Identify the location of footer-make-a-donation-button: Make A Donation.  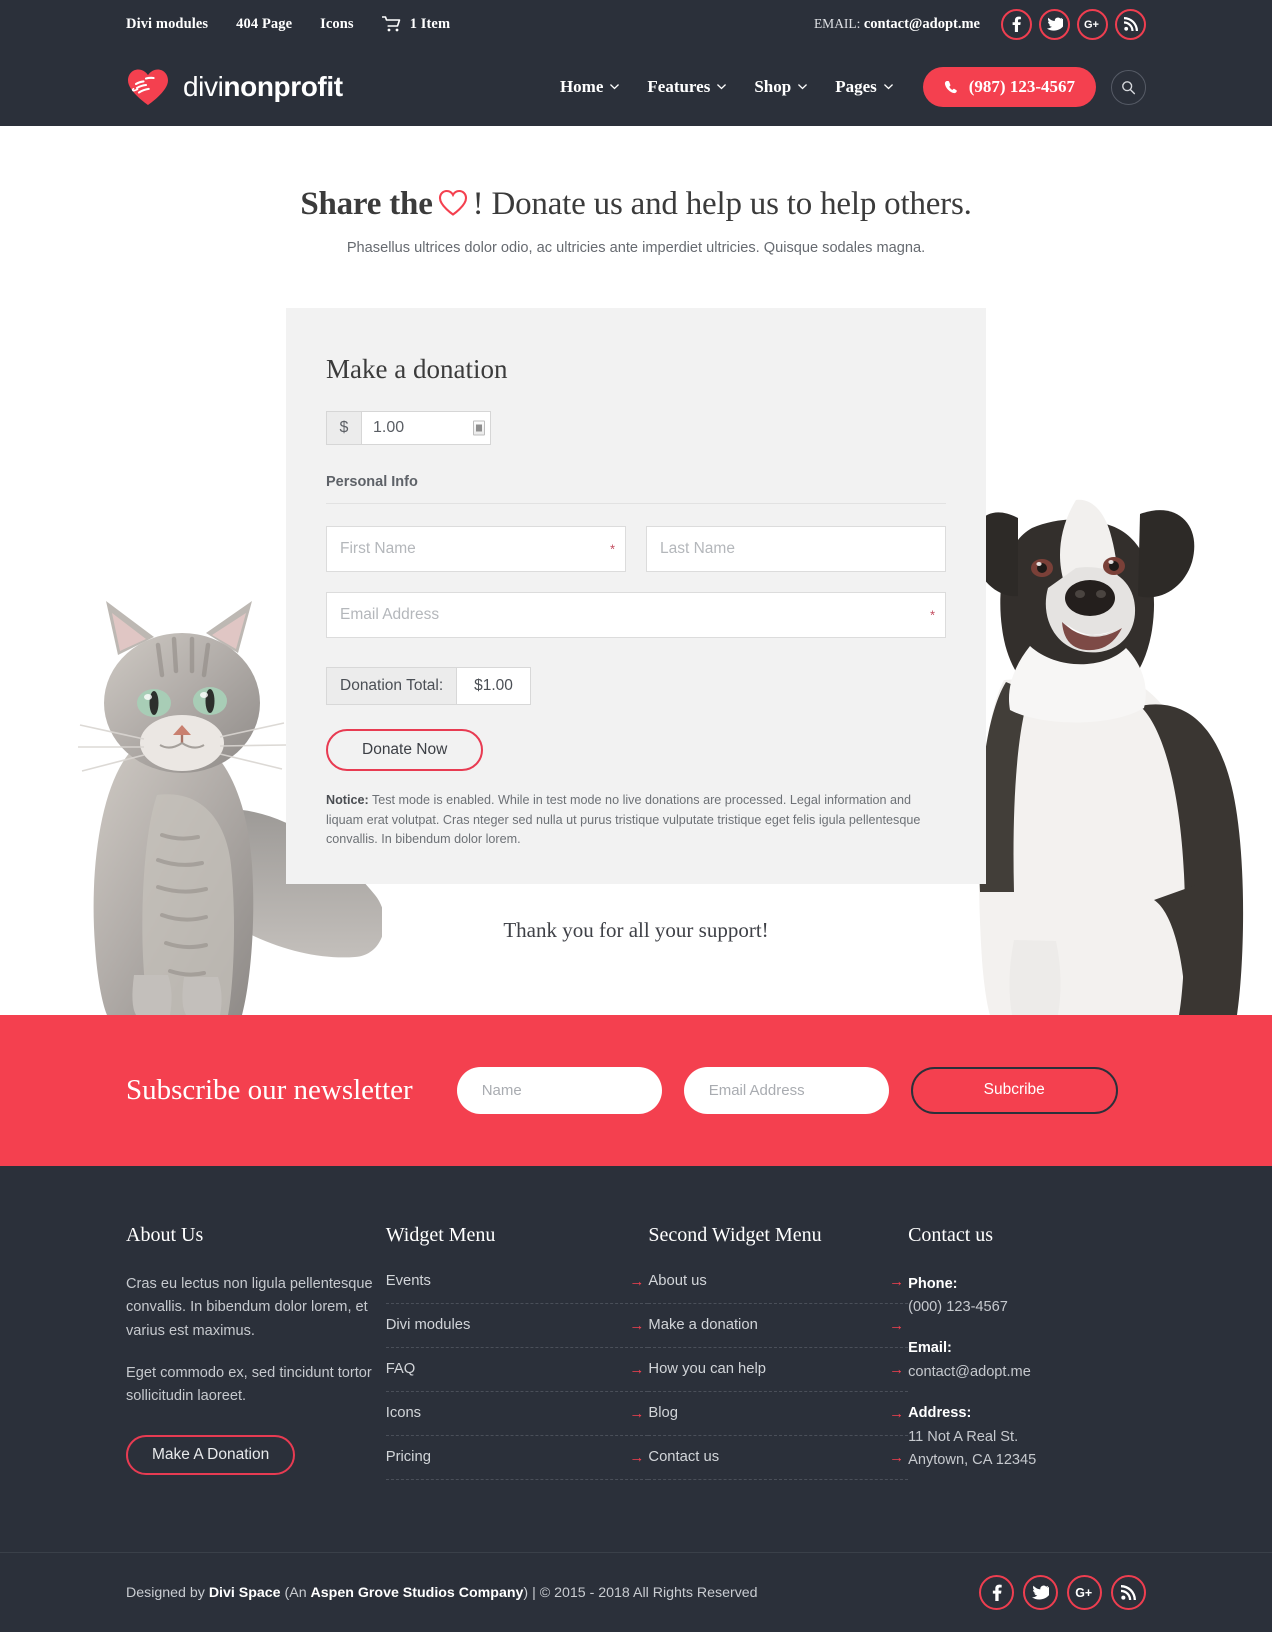
(211, 1455).